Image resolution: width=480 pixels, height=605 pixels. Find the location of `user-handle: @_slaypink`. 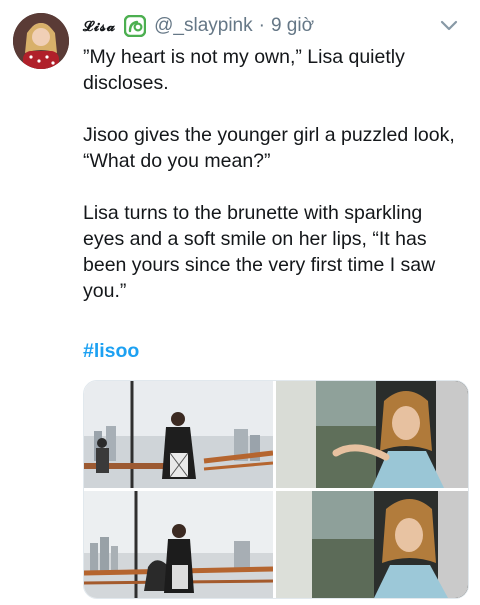

user-handle: @_slaypink is located at coordinates (203, 26).